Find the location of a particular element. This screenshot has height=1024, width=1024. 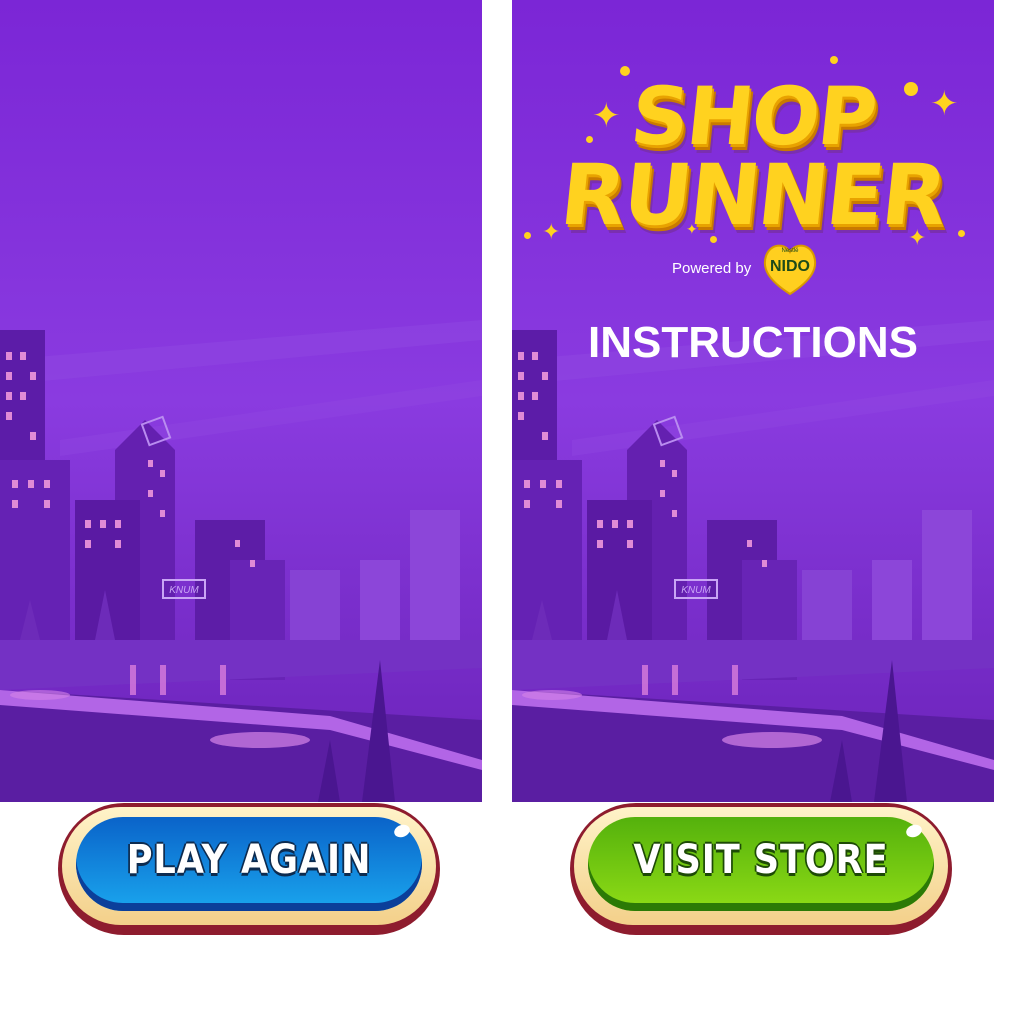

visit-store-button: VISIT STORE is located at coordinates (761, 869).